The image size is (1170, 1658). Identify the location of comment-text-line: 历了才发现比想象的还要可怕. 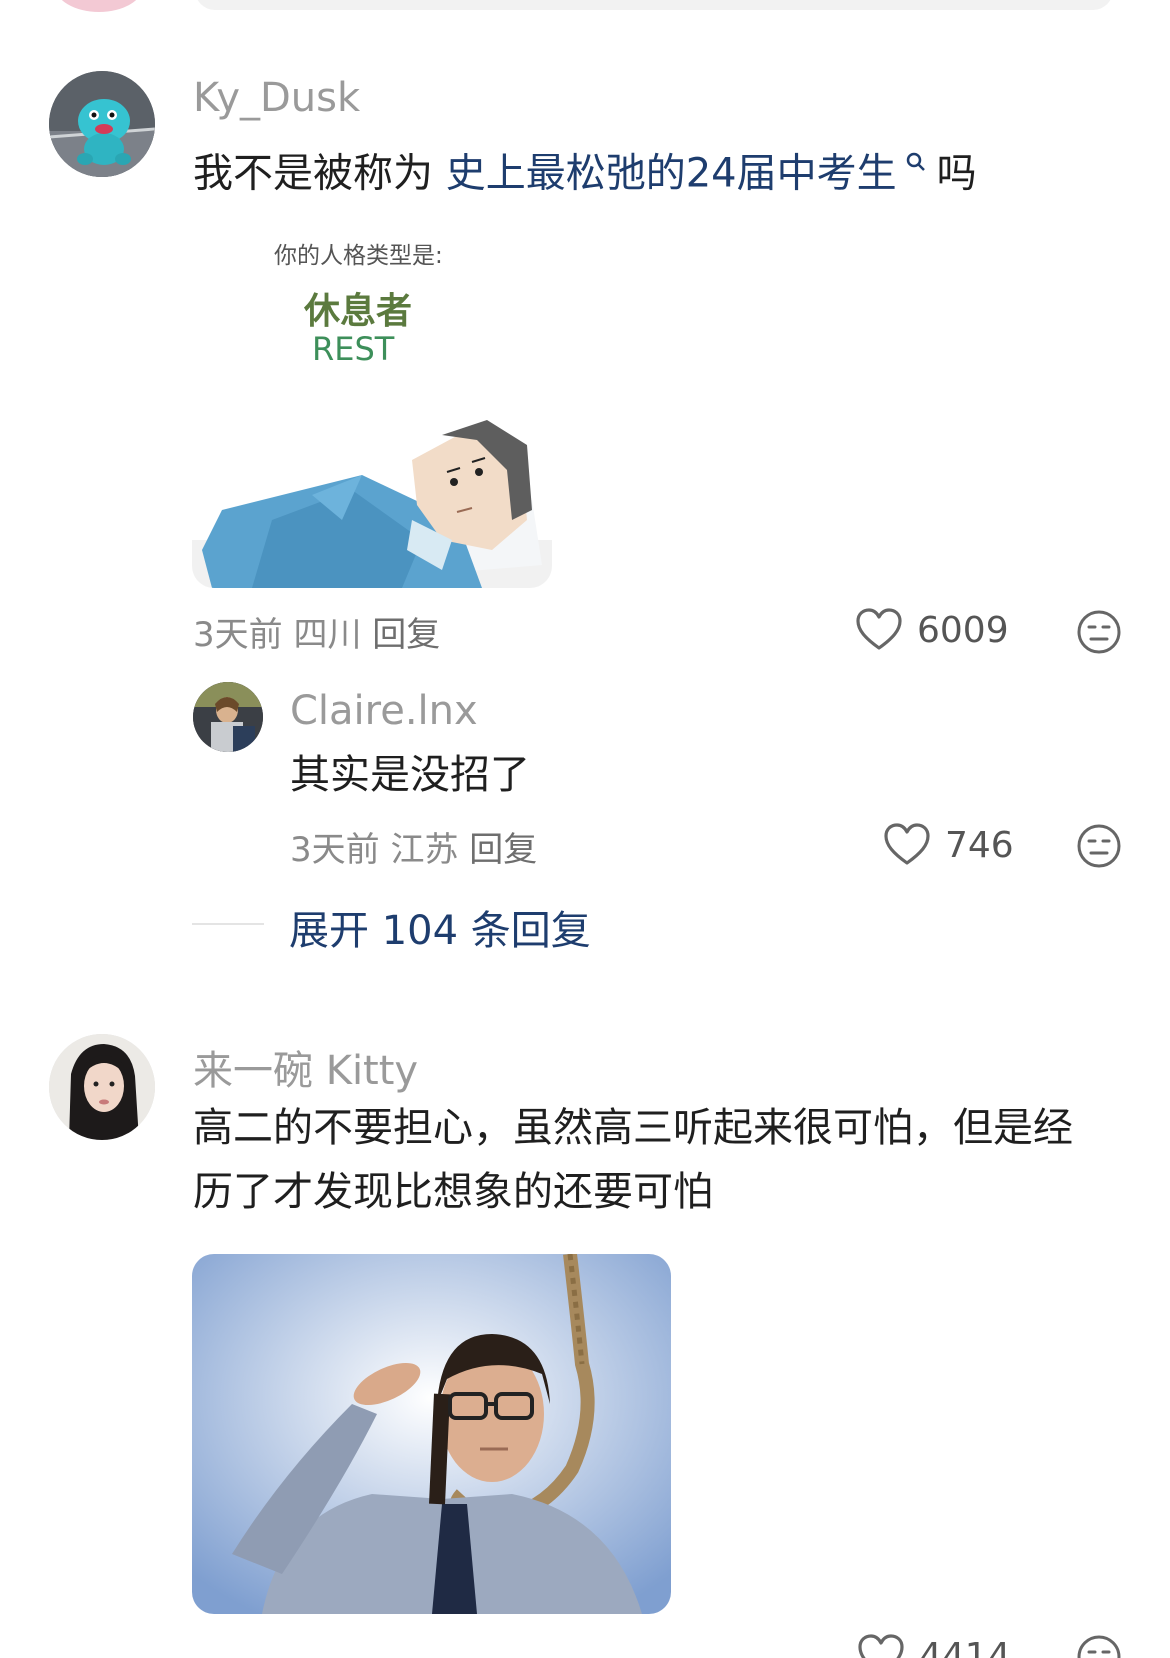
(453, 1192).